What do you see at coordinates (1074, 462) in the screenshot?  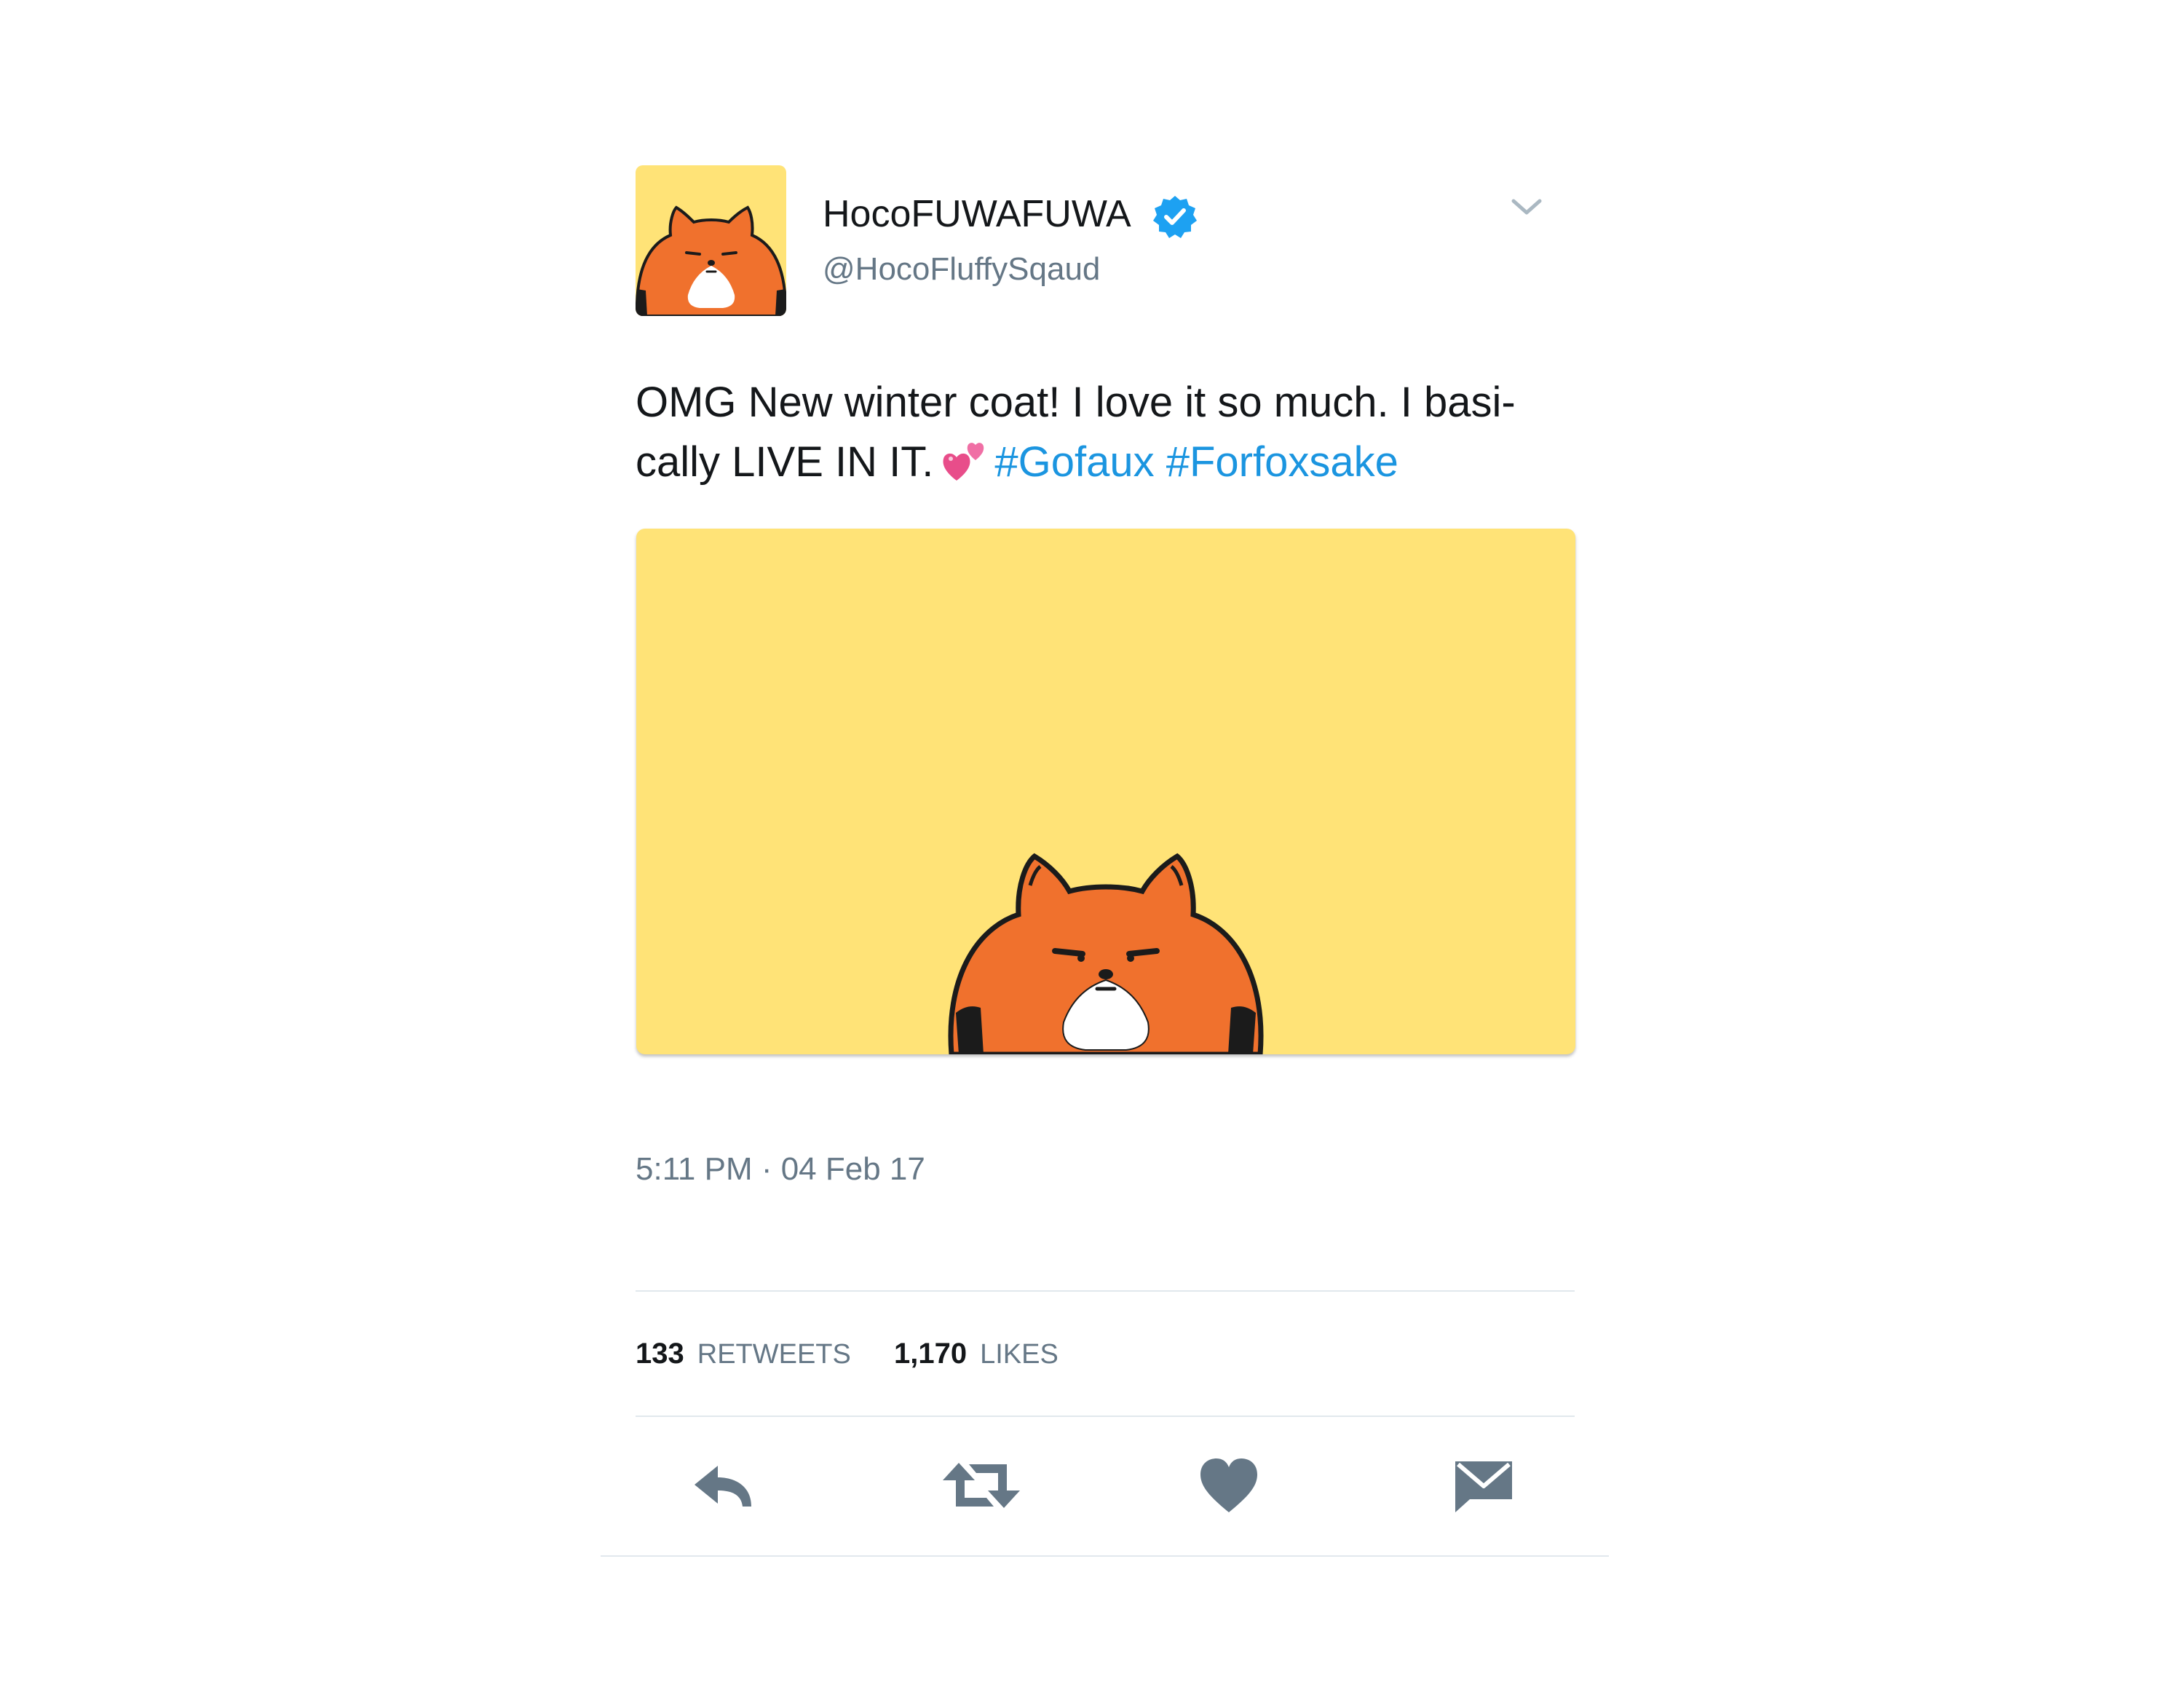 I see `hashtag-link: #Gofaux` at bounding box center [1074, 462].